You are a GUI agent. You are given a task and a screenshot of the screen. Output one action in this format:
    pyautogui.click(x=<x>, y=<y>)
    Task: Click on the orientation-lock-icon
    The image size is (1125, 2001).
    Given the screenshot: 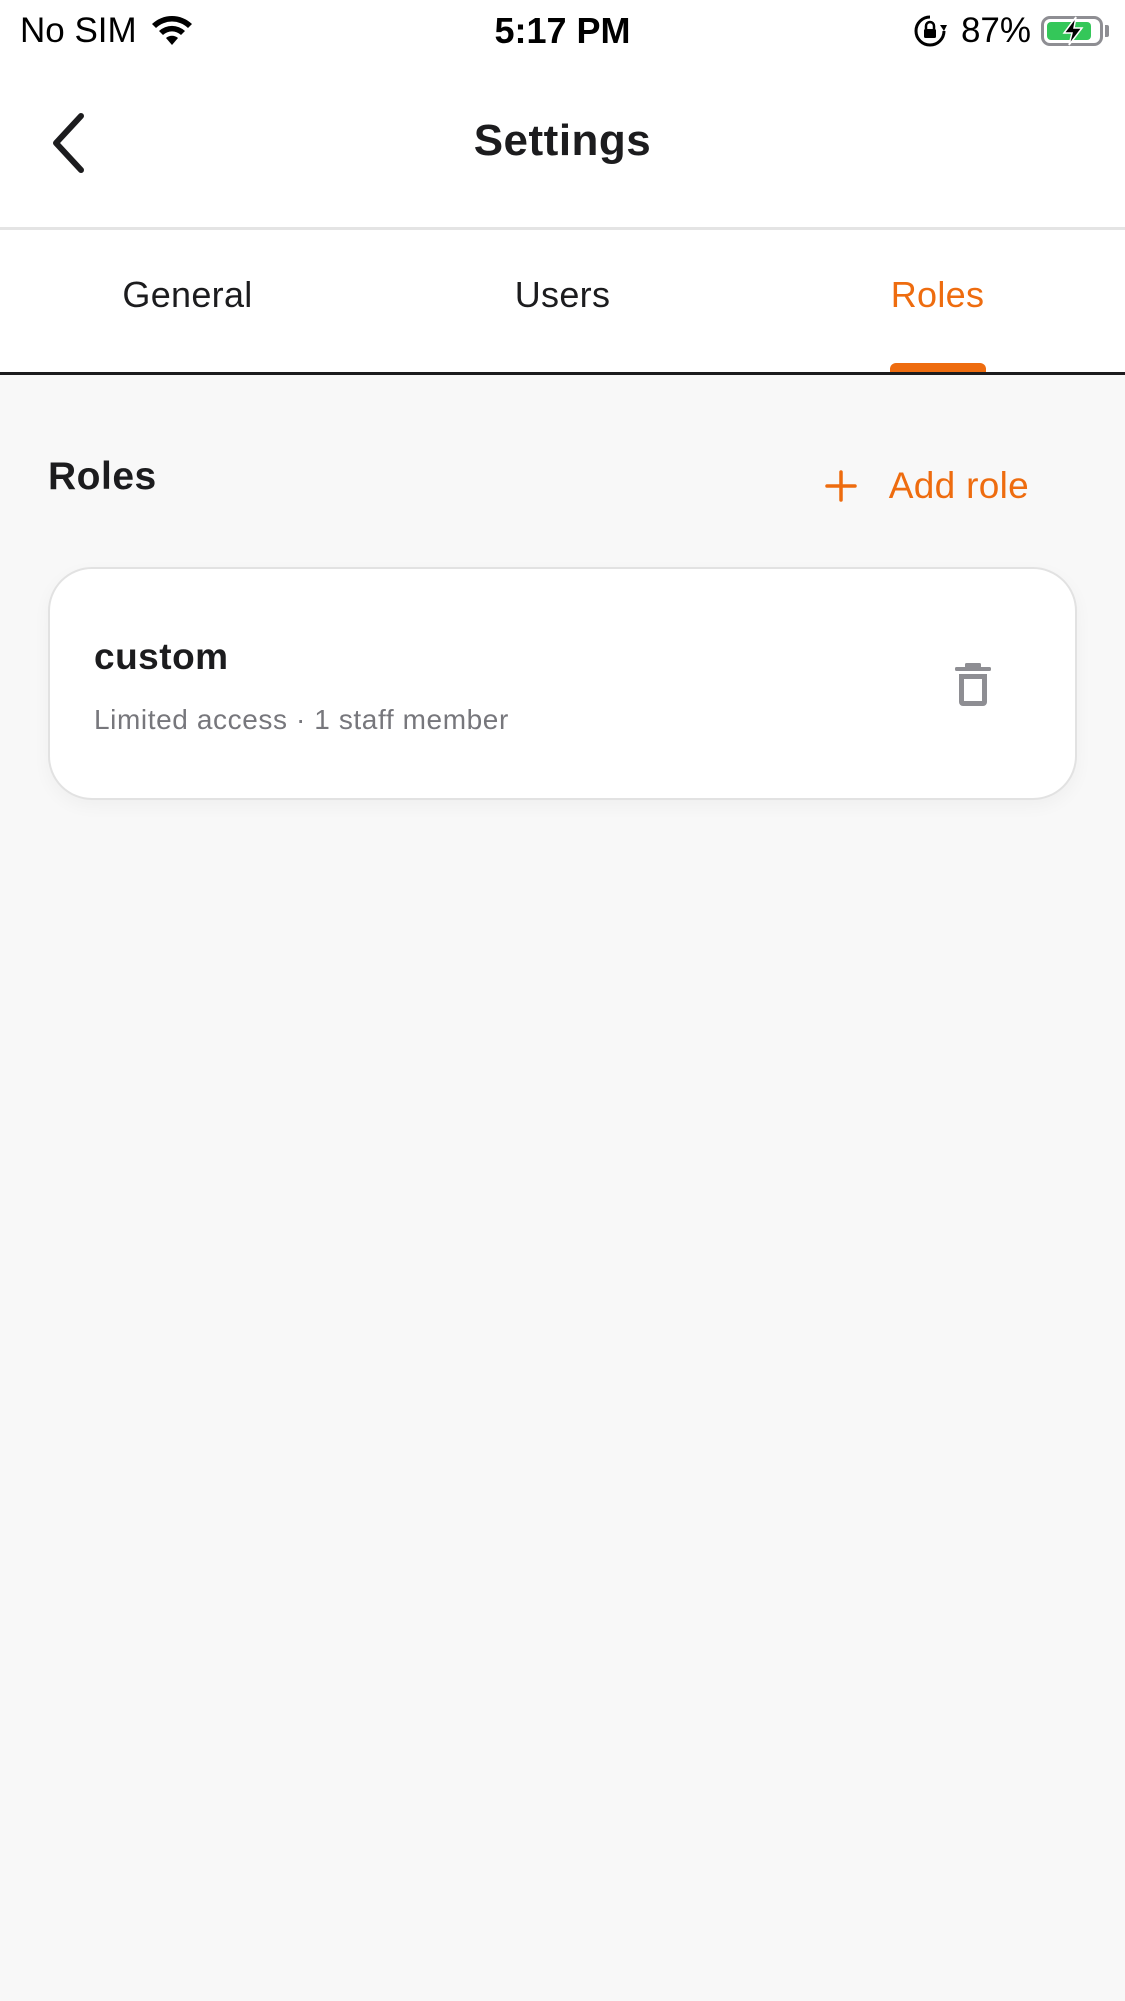 What is the action you would take?
    pyautogui.click(x=930, y=31)
    